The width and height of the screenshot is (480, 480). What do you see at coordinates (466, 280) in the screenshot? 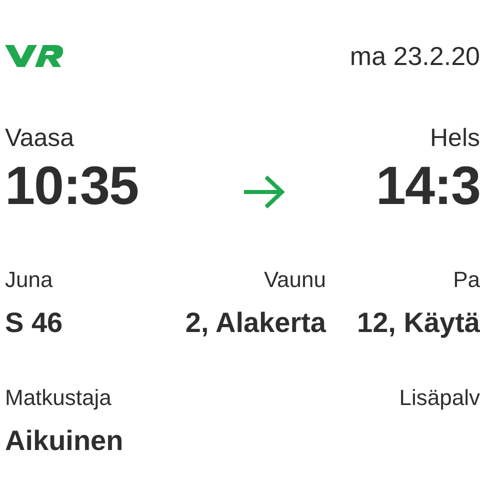
I see `detail-label: Pa` at bounding box center [466, 280].